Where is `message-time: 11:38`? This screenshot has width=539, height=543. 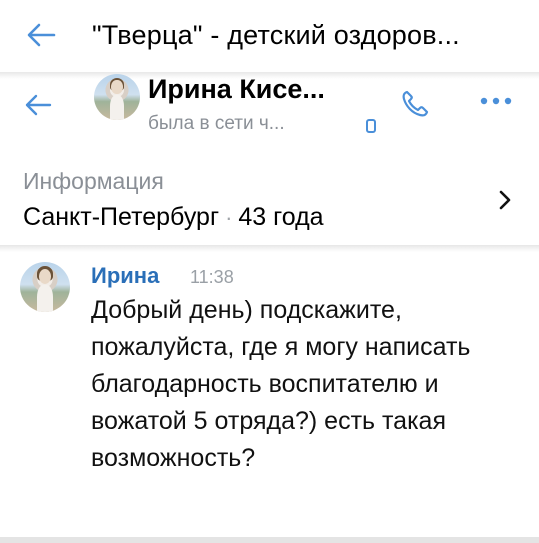 message-time: 11:38 is located at coordinates (212, 277).